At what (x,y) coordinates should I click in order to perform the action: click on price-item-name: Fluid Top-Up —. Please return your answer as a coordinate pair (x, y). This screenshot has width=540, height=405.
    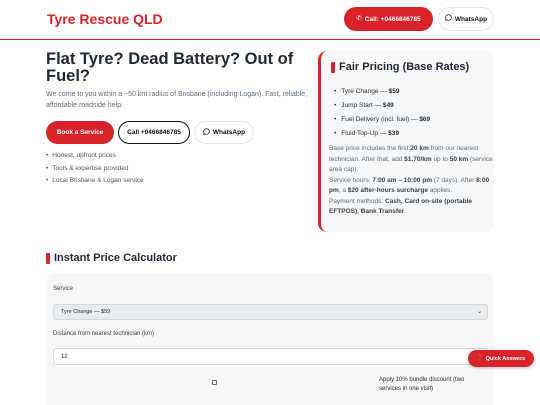
    Looking at the image, I should click on (364, 133).